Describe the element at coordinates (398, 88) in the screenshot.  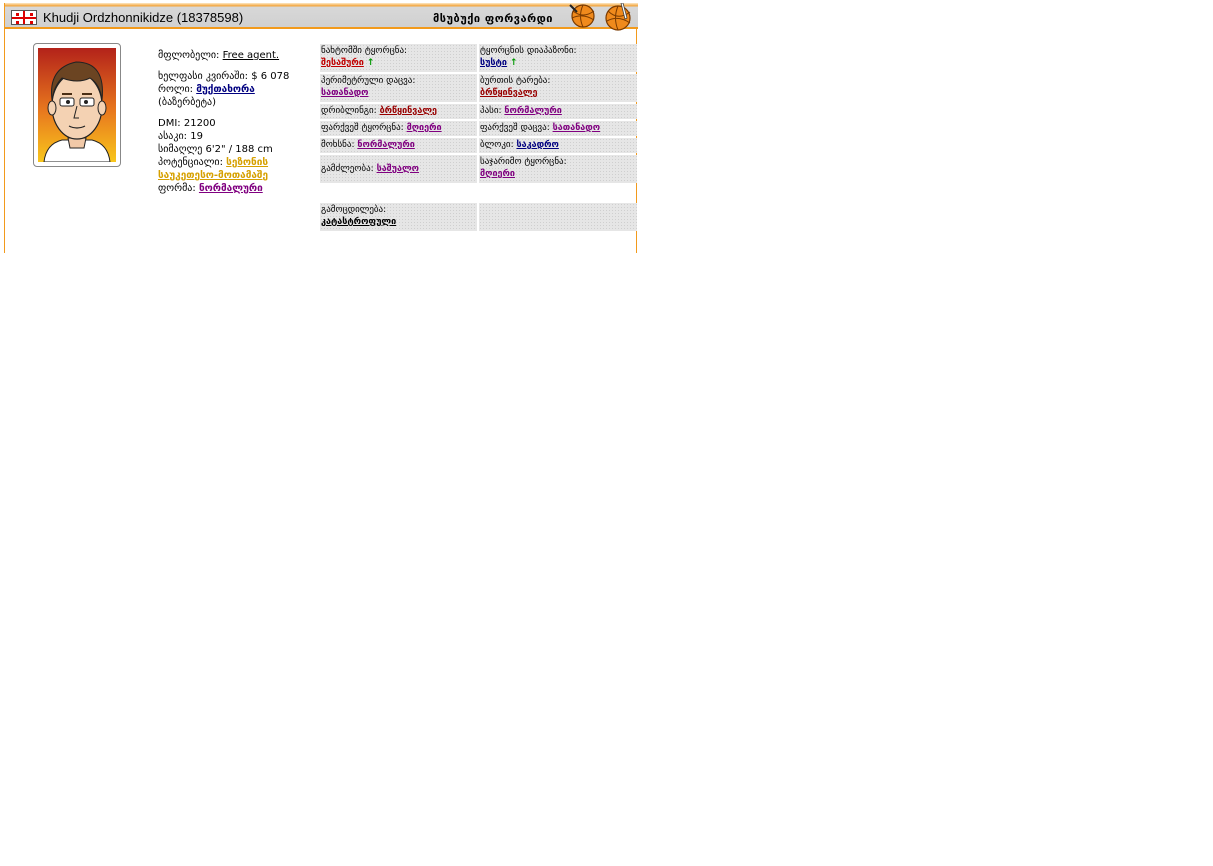
I see `skill-cell-perimeter-defense: პერიმეტრული დაცვა: სათანადო` at that location.